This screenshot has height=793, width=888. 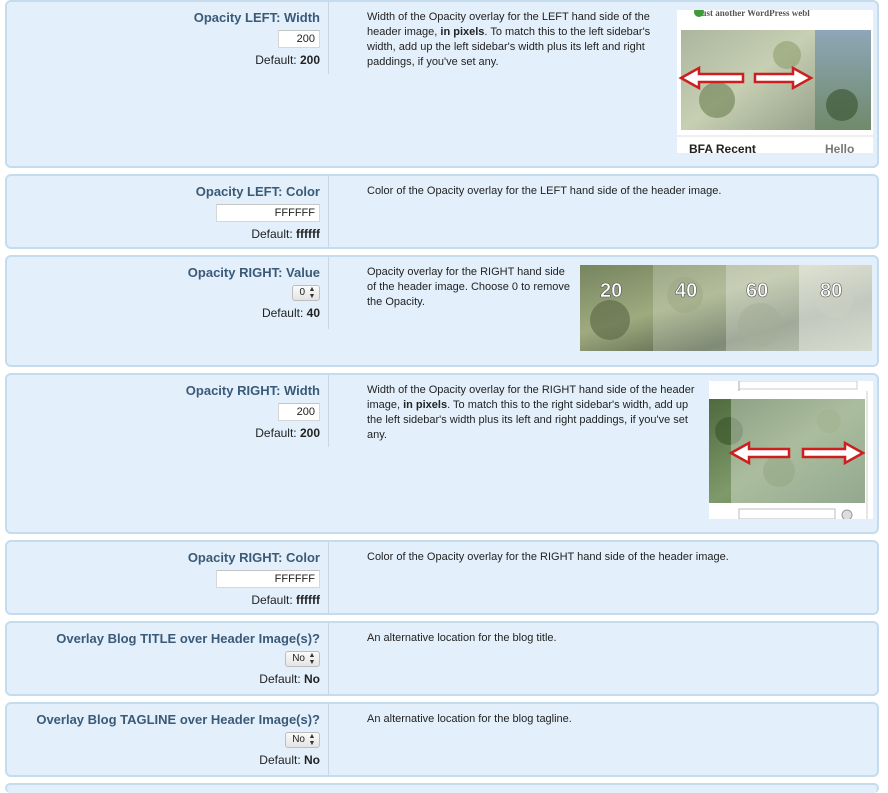 I want to click on opacity-step-60: 60, so click(x=757, y=291).